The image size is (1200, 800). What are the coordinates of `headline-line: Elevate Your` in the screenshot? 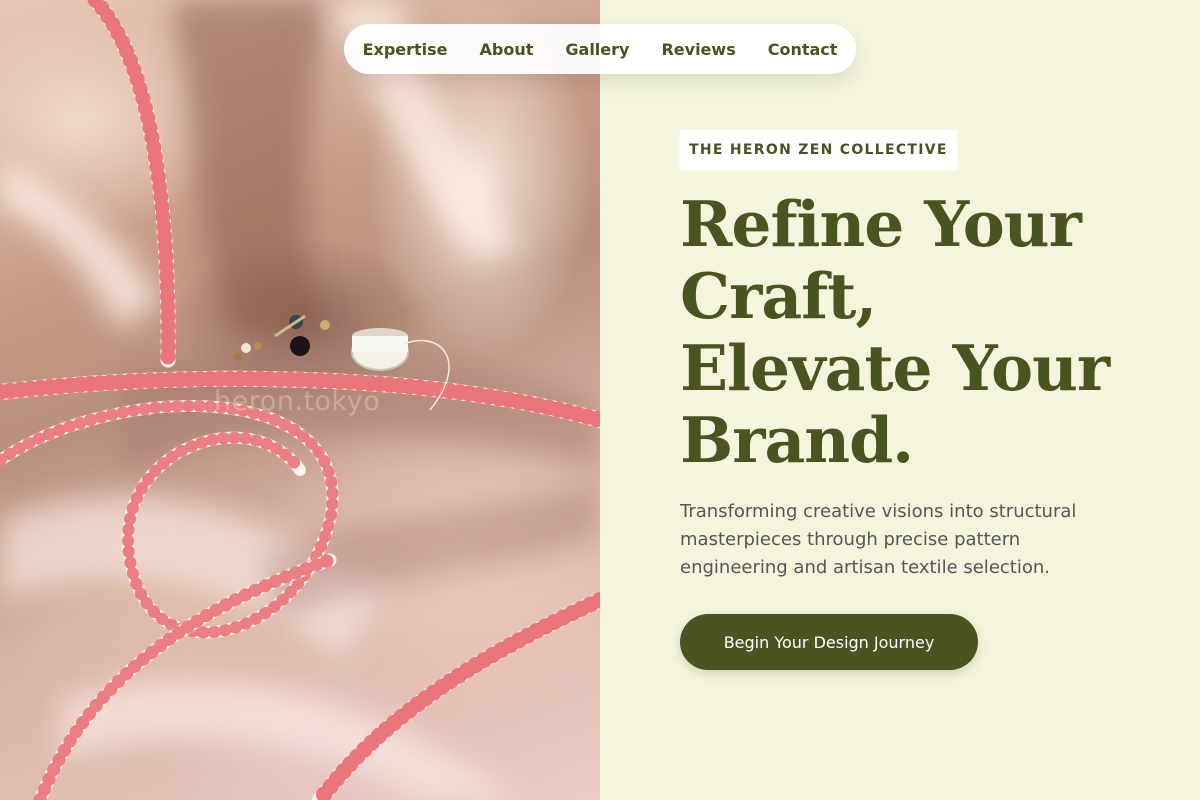 It's located at (895, 368).